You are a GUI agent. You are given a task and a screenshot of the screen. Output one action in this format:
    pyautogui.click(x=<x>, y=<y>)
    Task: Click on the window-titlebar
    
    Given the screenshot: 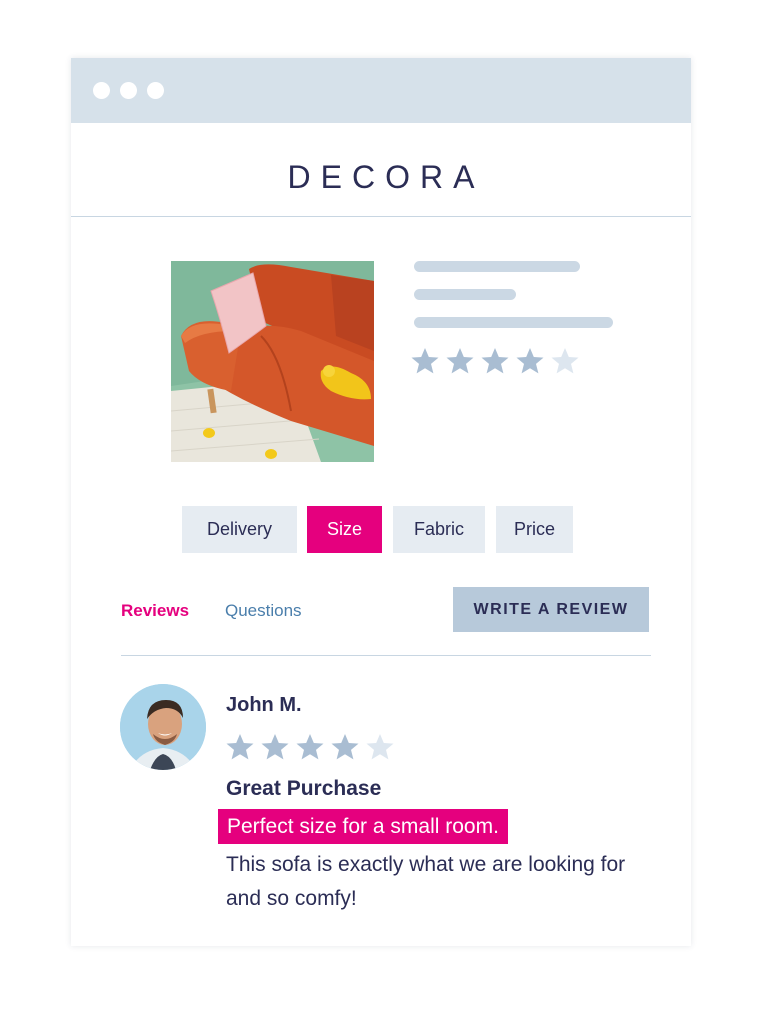 What is the action you would take?
    pyautogui.click(x=381, y=90)
    